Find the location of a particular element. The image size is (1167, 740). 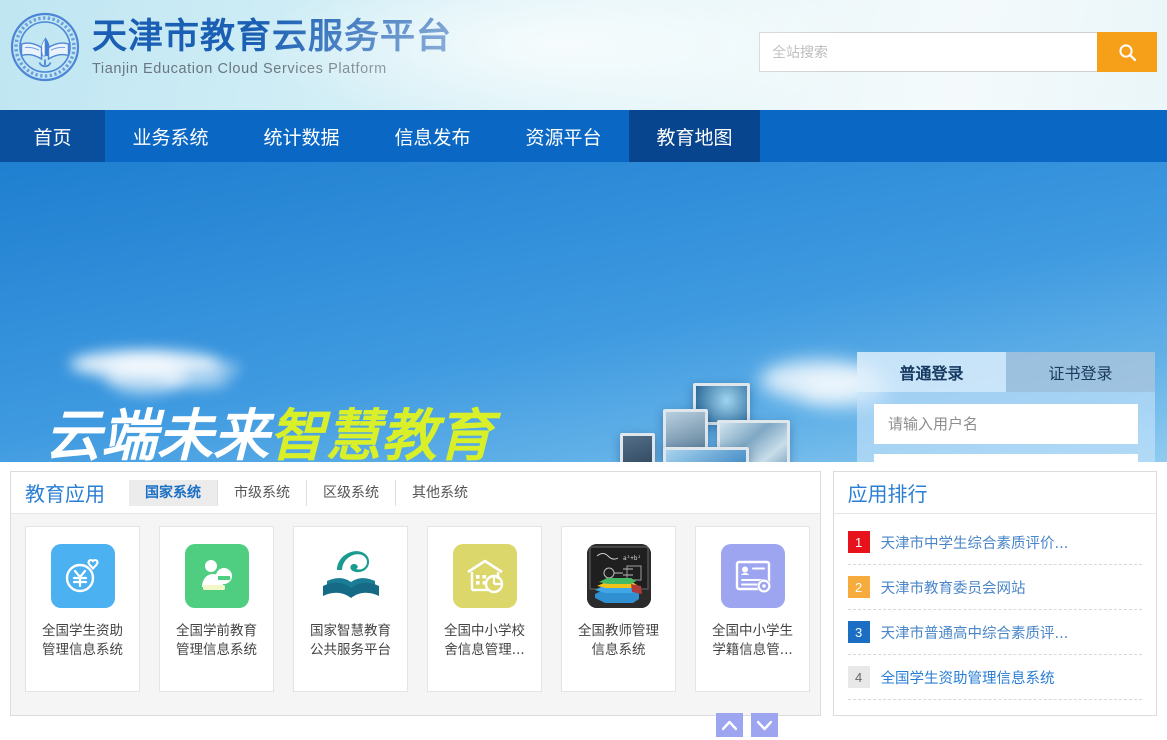

banner-headline-white: 云端未来 is located at coordinates (157, 433).